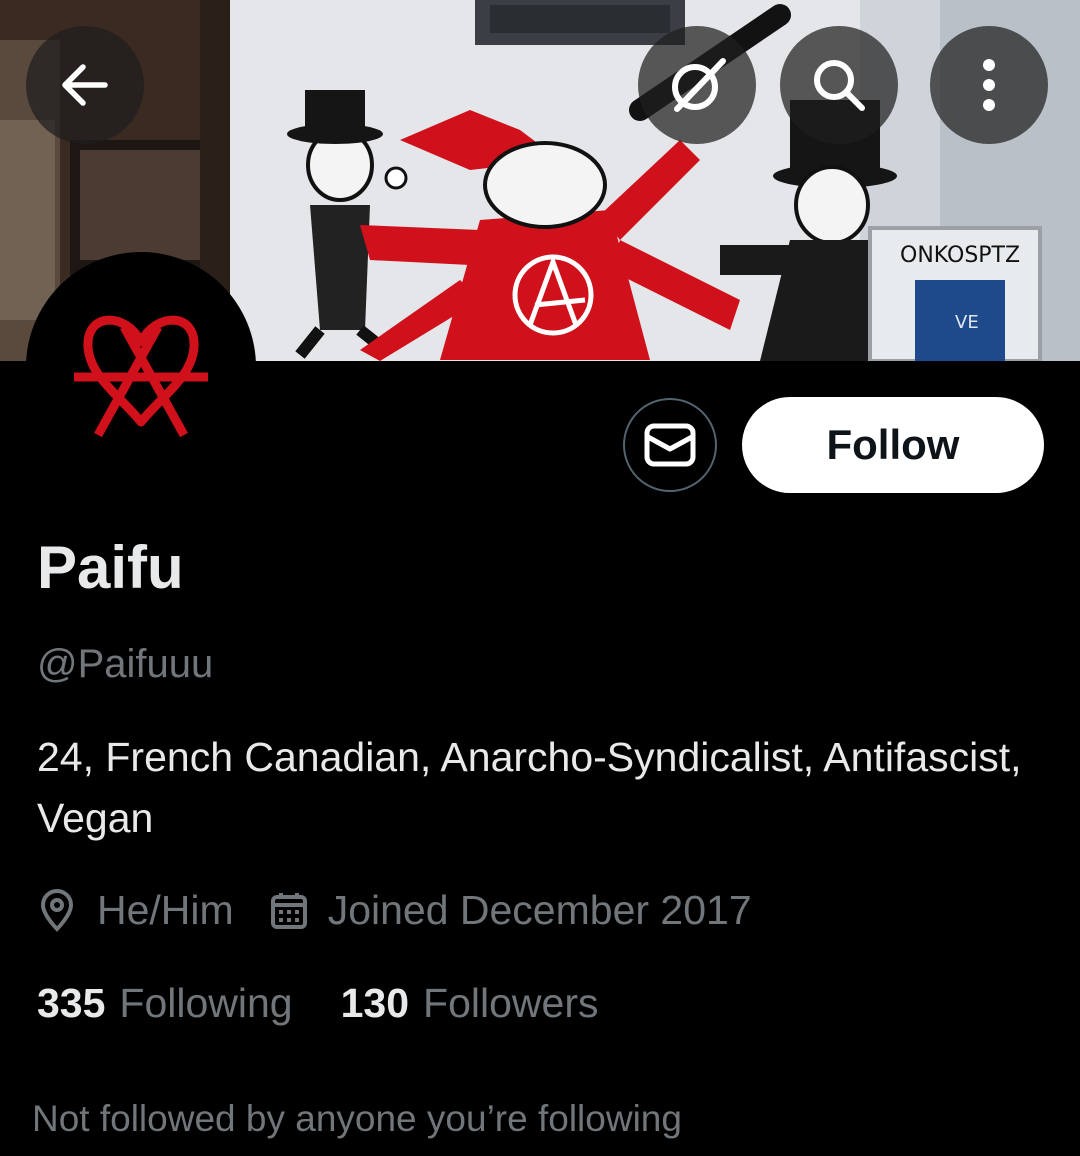 This screenshot has height=1156, width=1080. I want to click on location-pin-icon, so click(57, 910).